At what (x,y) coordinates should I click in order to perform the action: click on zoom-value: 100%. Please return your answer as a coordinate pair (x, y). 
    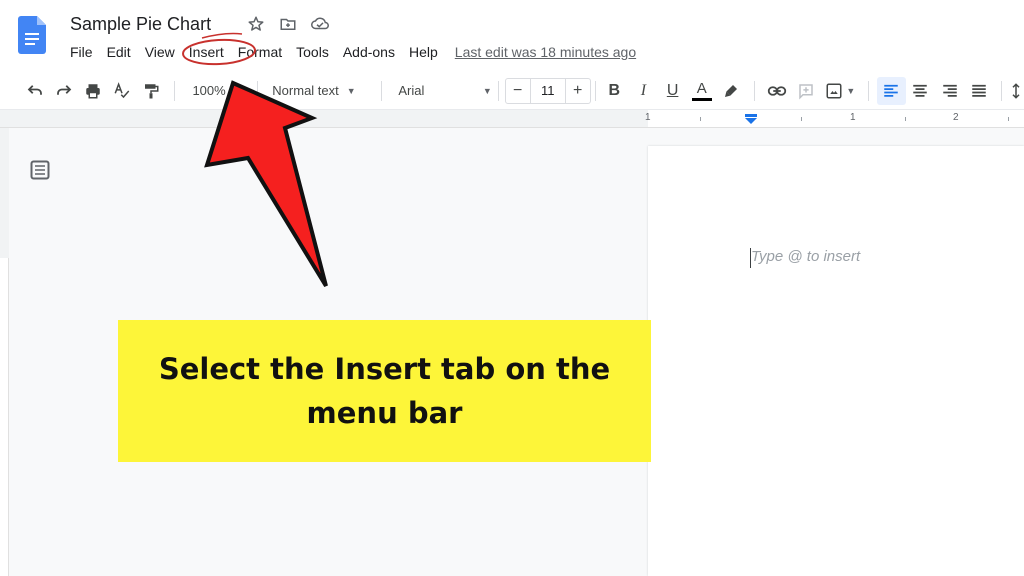
    Looking at the image, I should click on (209, 90).